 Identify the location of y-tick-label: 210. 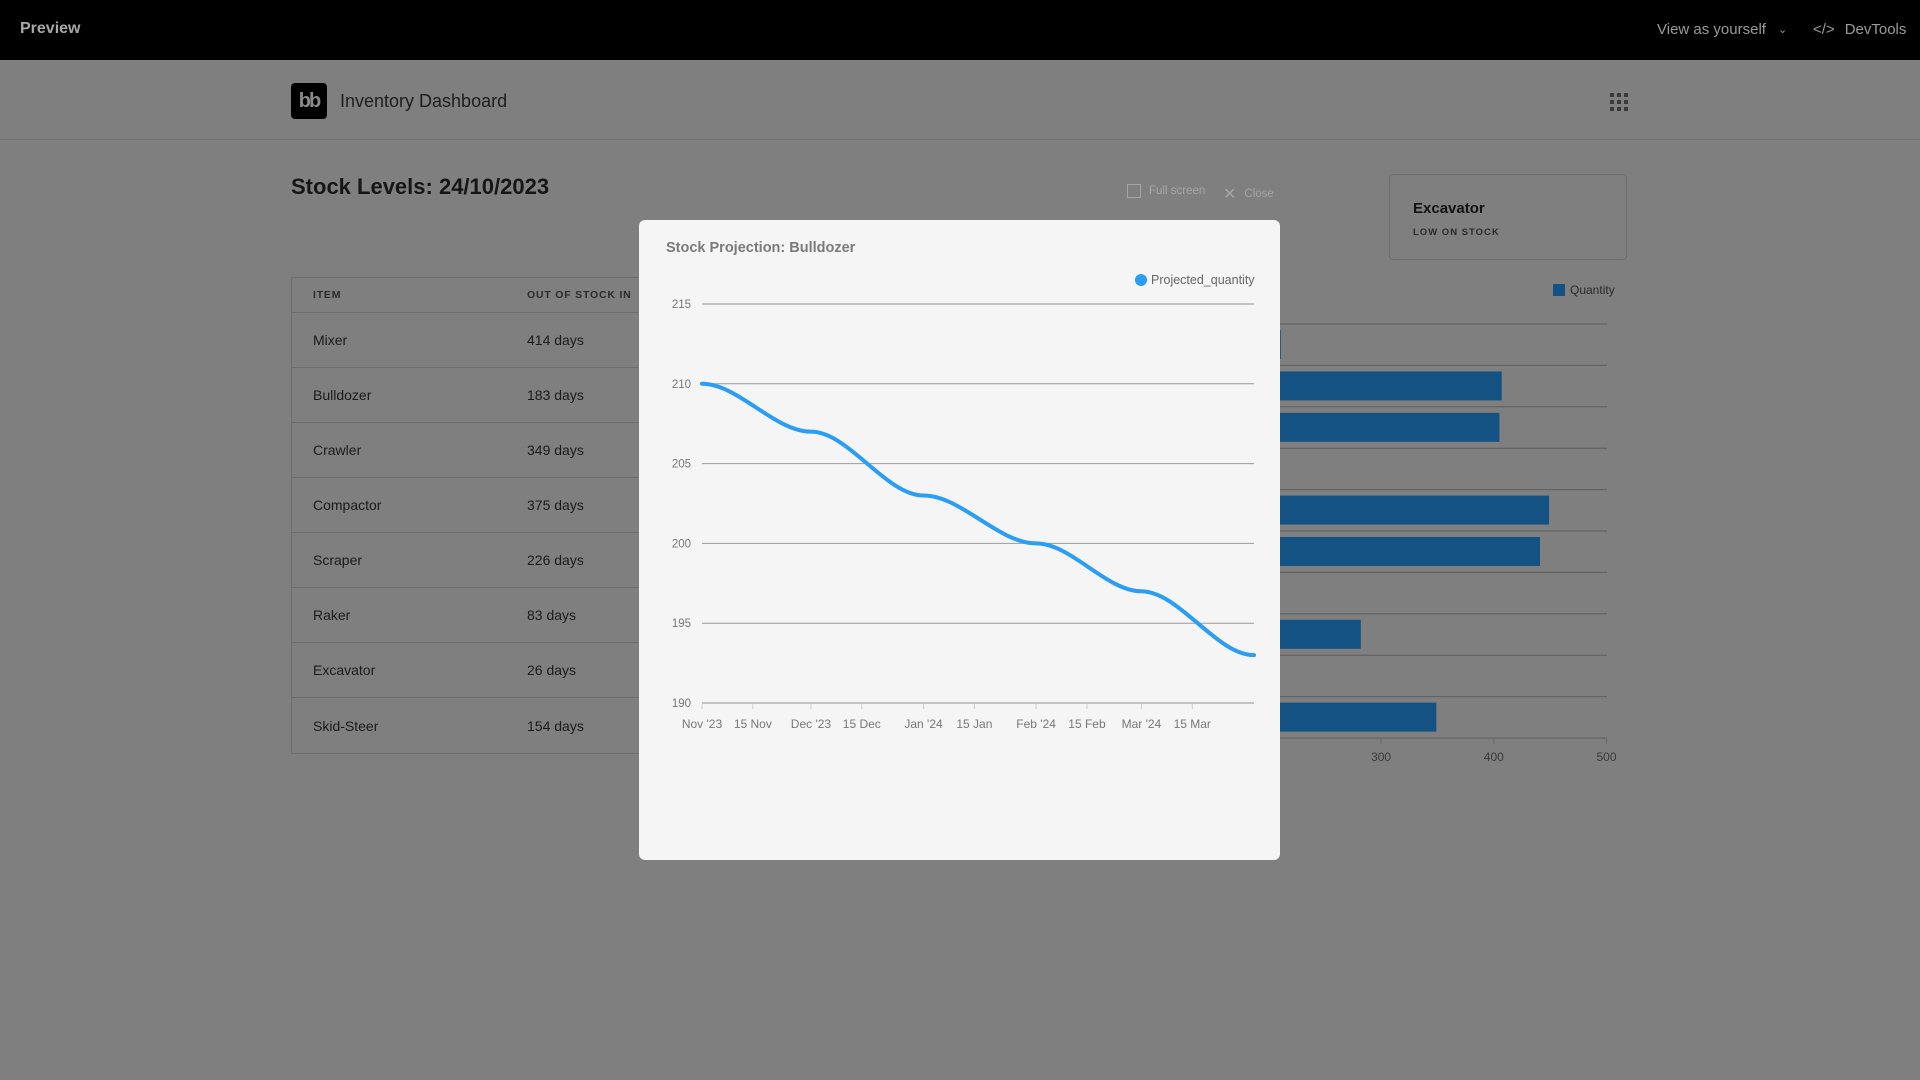
(681, 385).